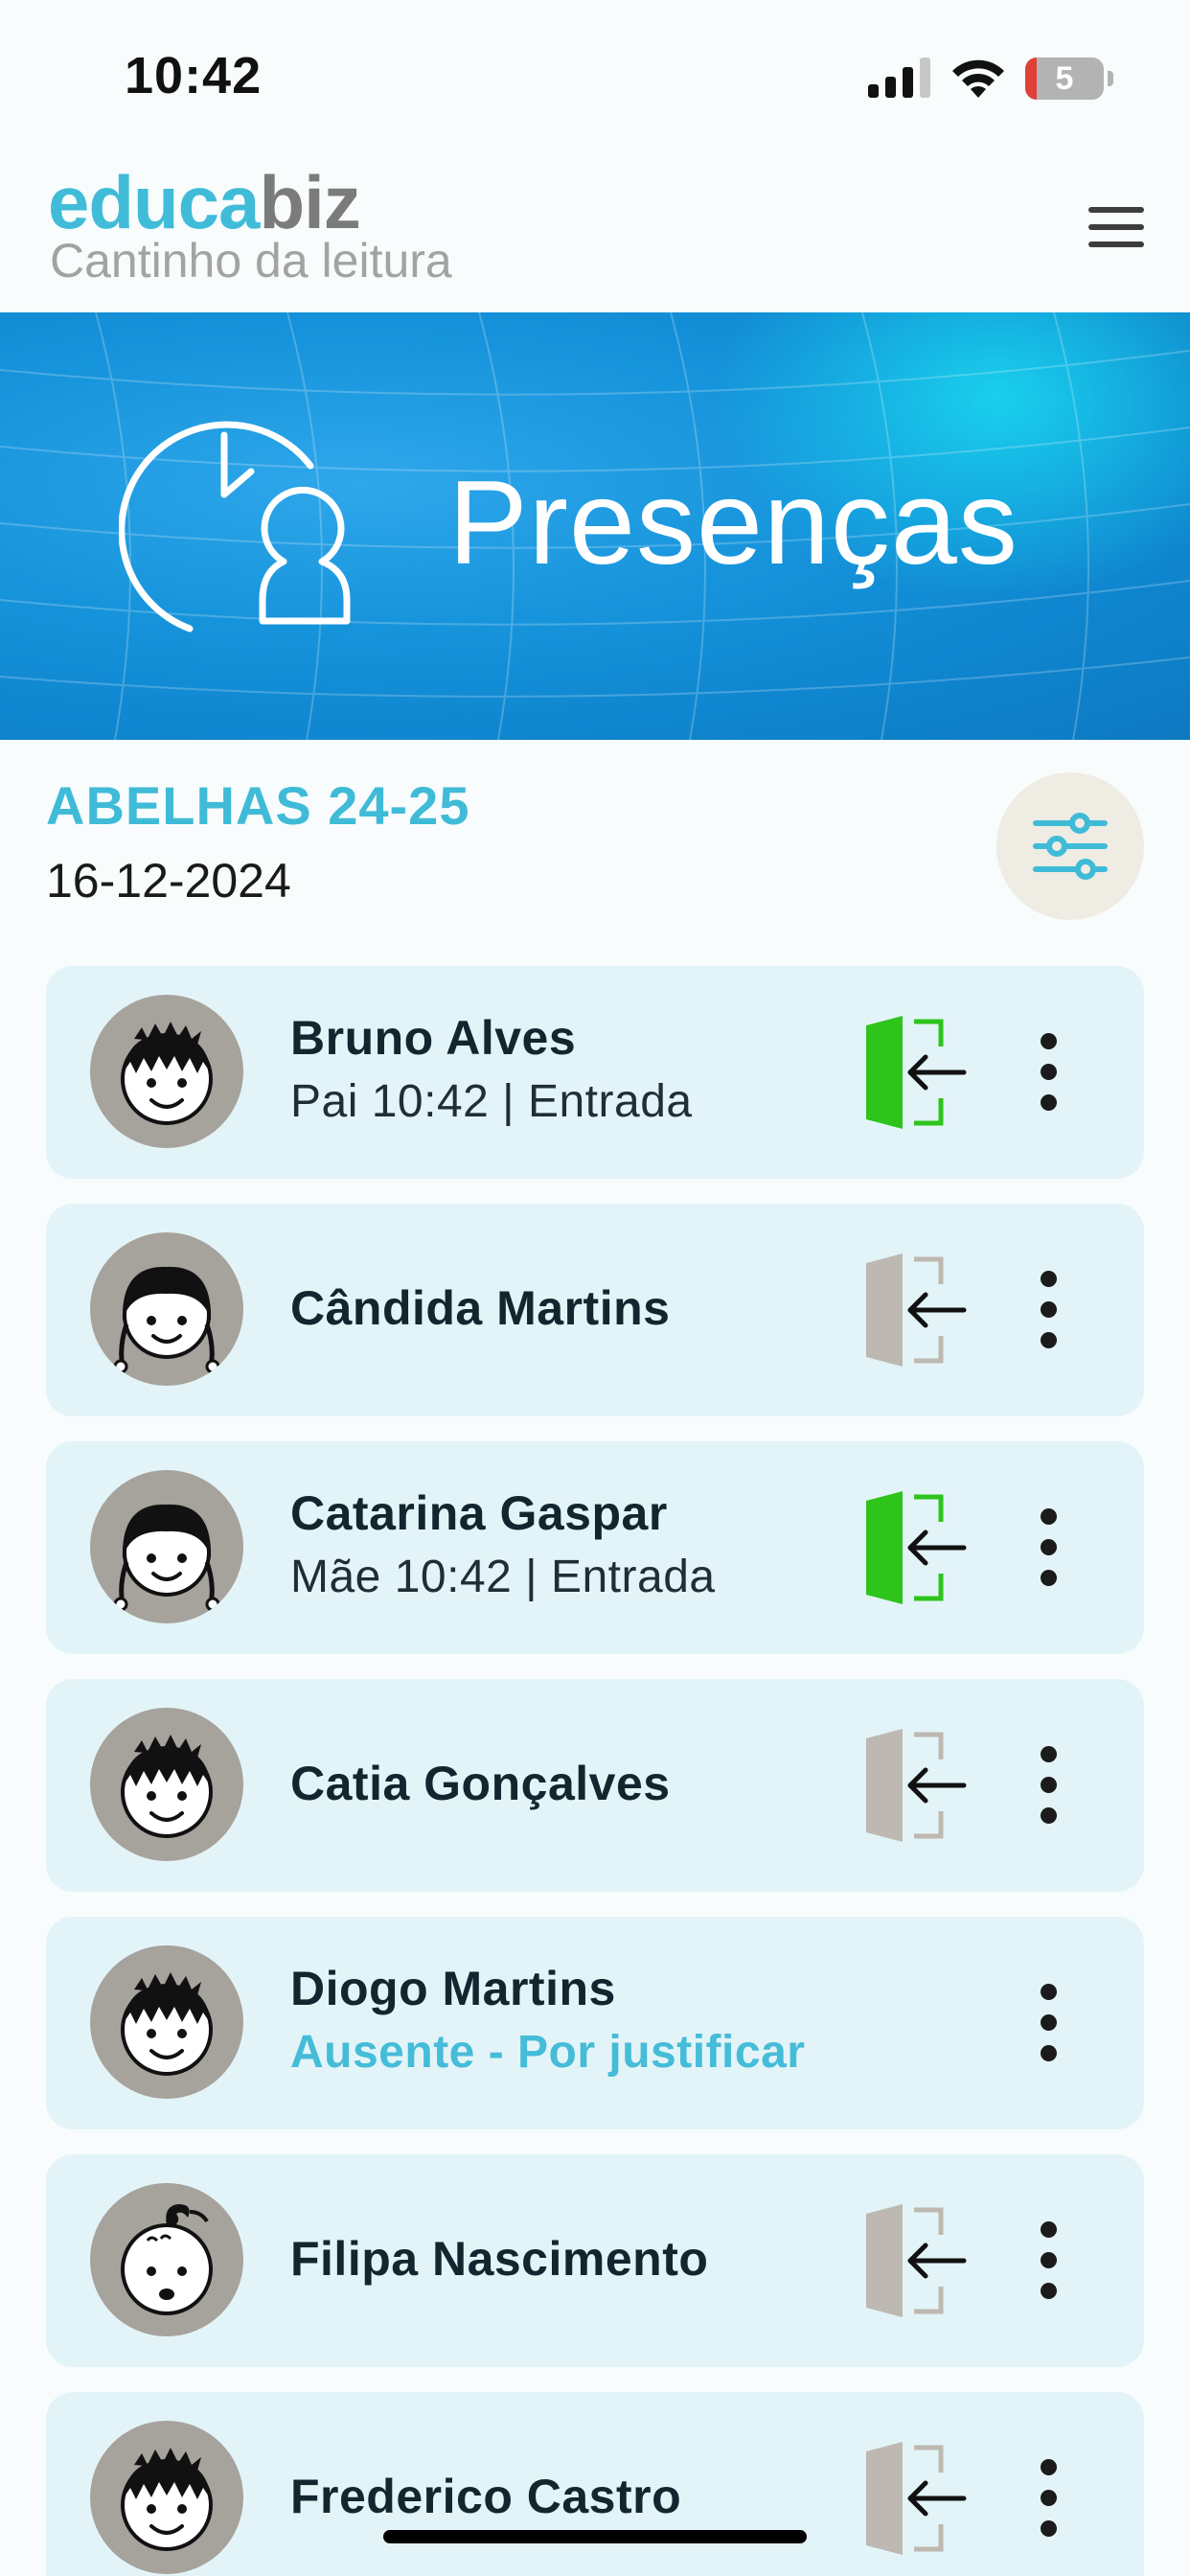 The image size is (1190, 2576). I want to click on baby-avatar-icon, so click(167, 2259).